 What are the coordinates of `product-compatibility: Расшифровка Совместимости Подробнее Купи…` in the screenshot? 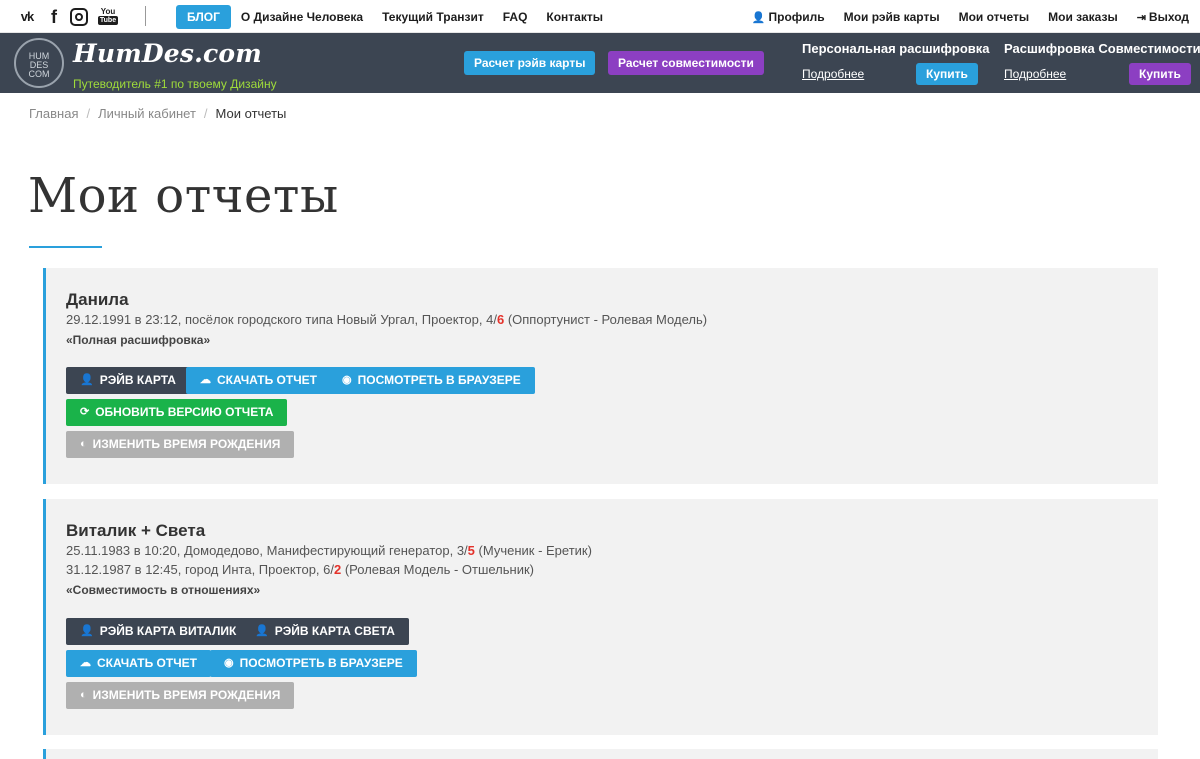 It's located at (1102, 63).